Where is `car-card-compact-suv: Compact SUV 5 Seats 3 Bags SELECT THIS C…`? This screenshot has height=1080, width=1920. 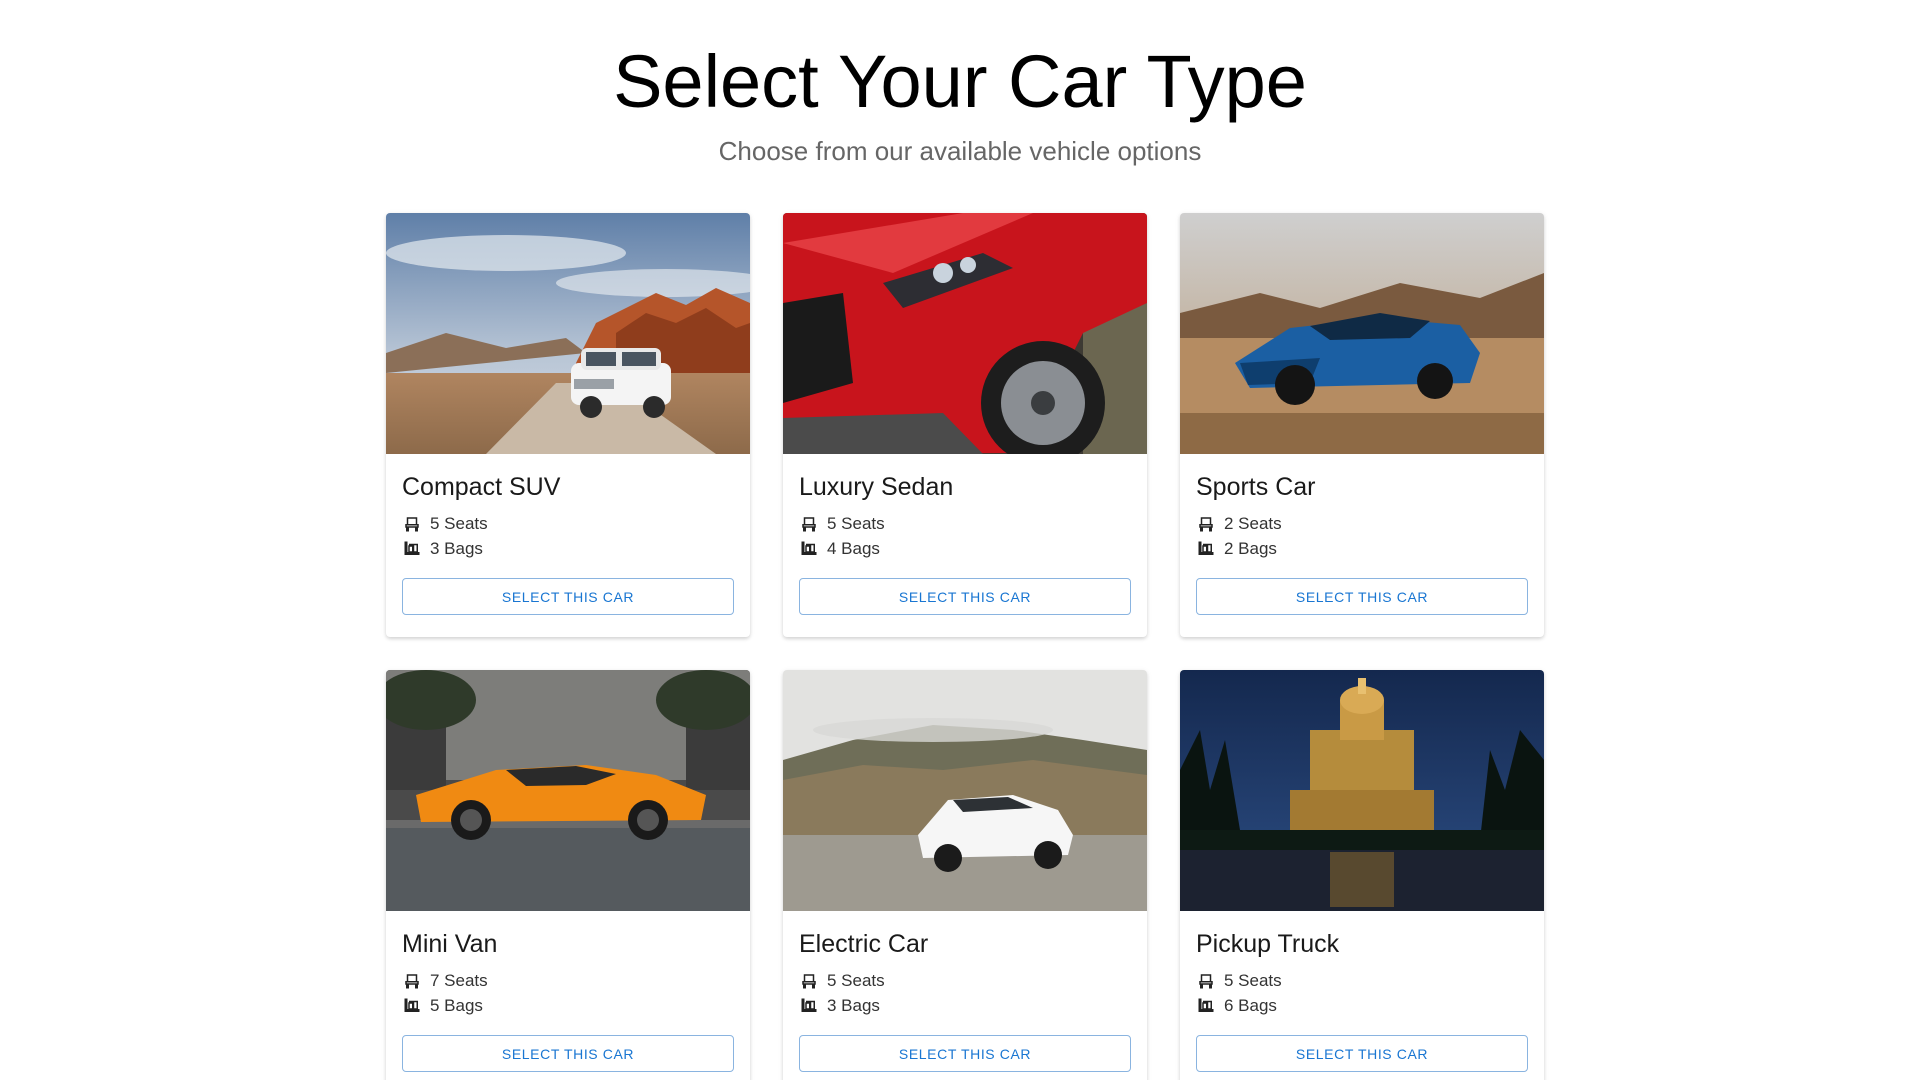
car-card-compact-suv: Compact SUV 5 Seats 3 Bags SELECT THIS C… is located at coordinates (568, 425).